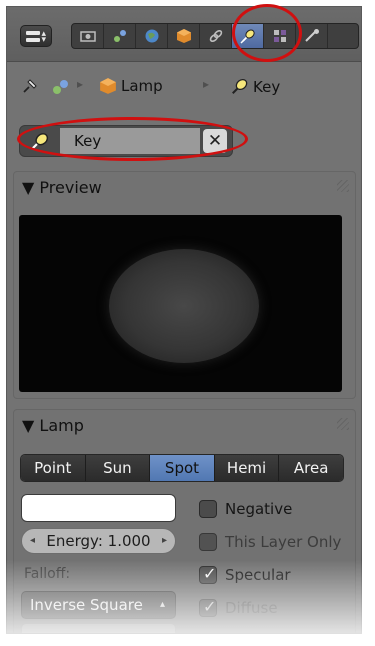 The image size is (375, 646). I want to click on breadcrumb-object: Lamp, so click(131, 86).